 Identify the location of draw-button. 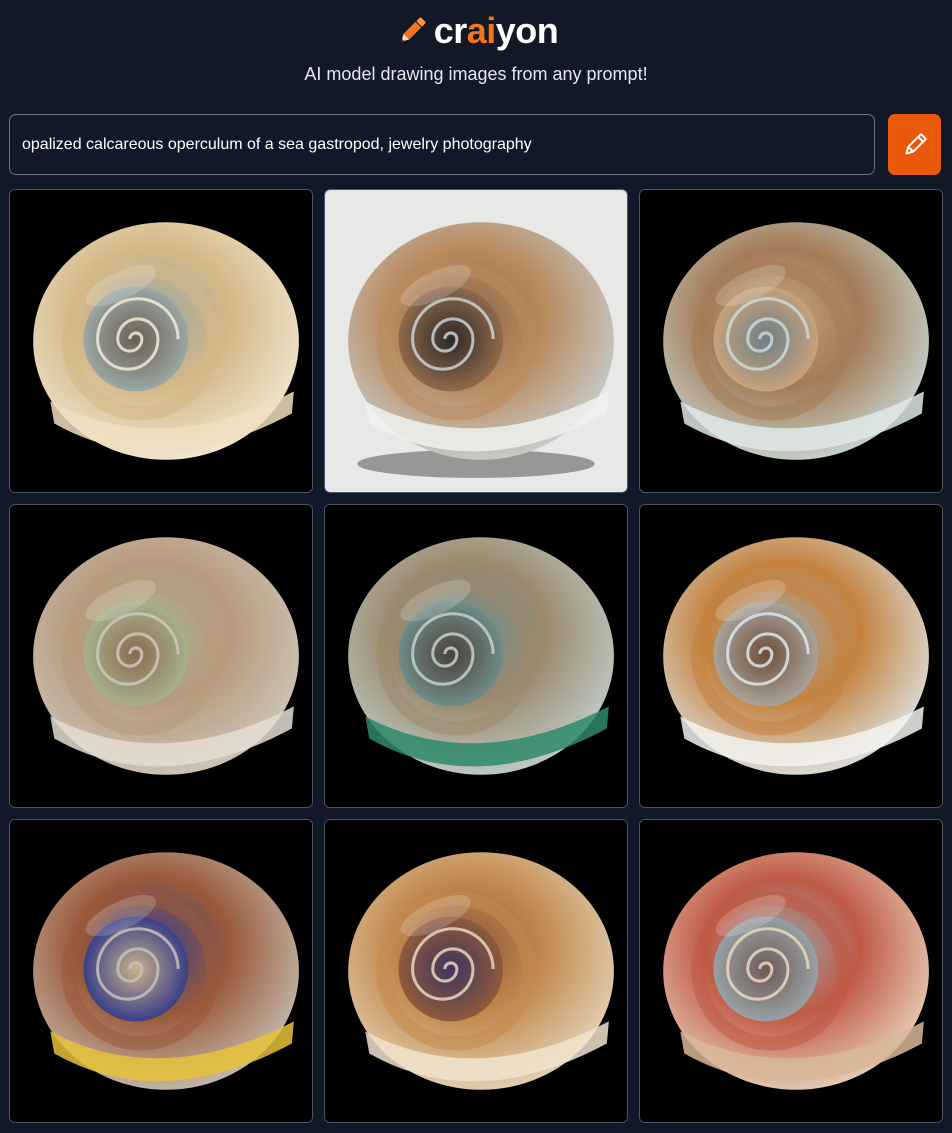
(914, 144).